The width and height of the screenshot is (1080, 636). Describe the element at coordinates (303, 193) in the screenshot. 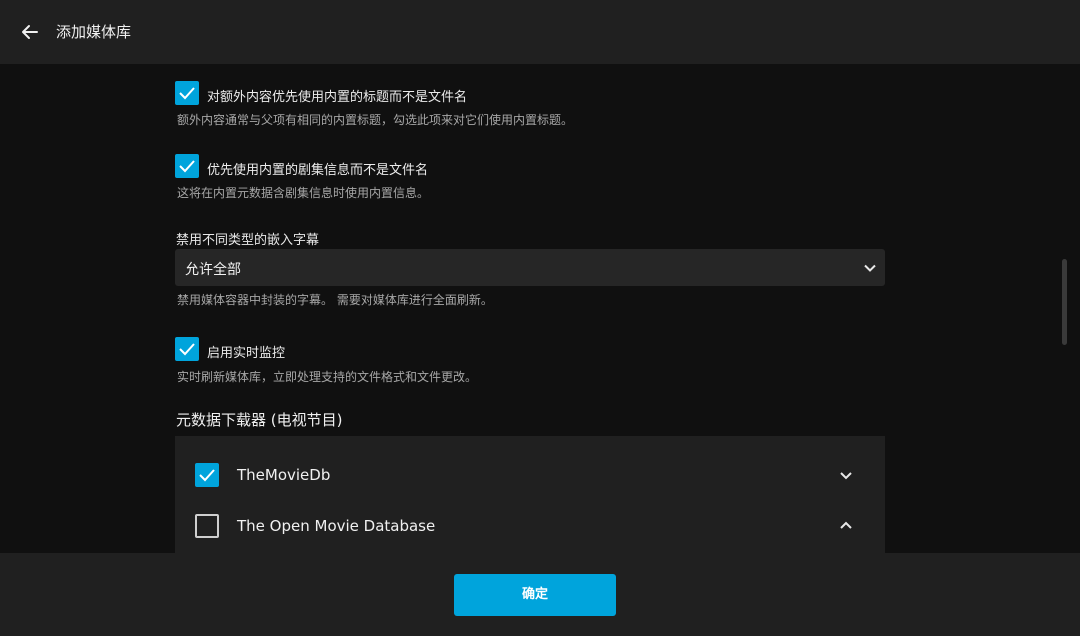

I see `embedded-episode-info-description: 这将在内置元数据含剧集信息时使用内置信息。` at that location.